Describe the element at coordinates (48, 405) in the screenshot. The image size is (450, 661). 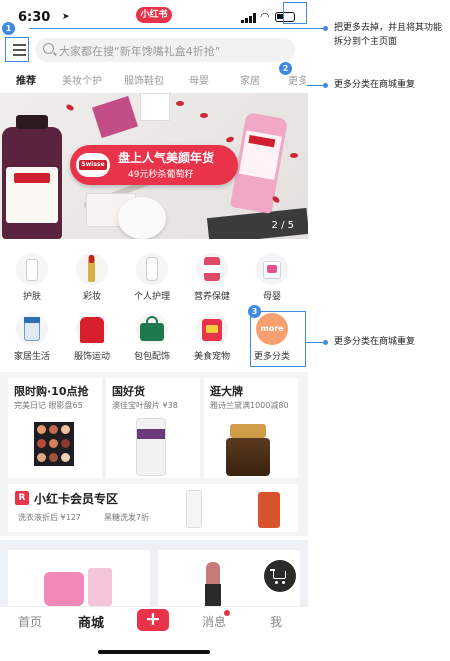
I see `promo-subtitle: 完美日记 眼影盘65` at that location.